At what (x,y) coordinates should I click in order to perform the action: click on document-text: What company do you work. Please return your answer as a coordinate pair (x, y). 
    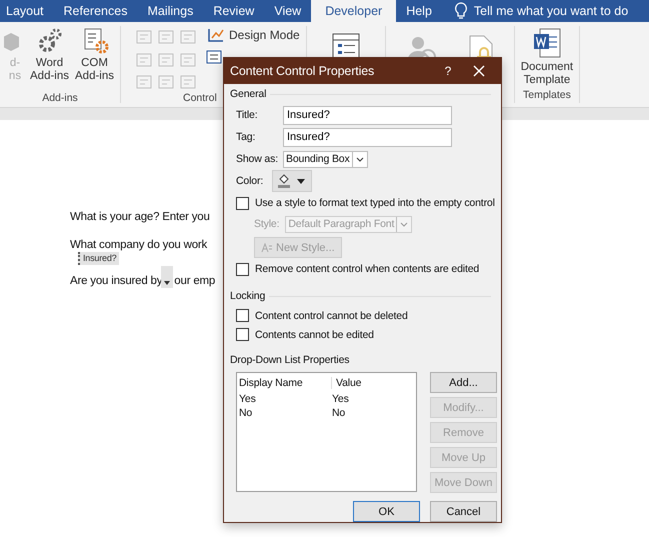
    Looking at the image, I should click on (139, 245).